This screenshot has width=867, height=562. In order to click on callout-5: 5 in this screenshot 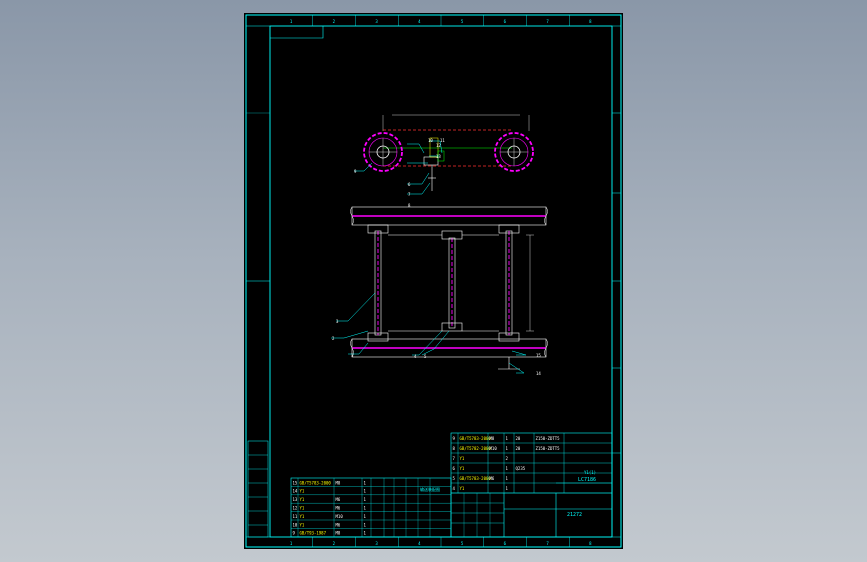, I will do `click(425, 356)`.